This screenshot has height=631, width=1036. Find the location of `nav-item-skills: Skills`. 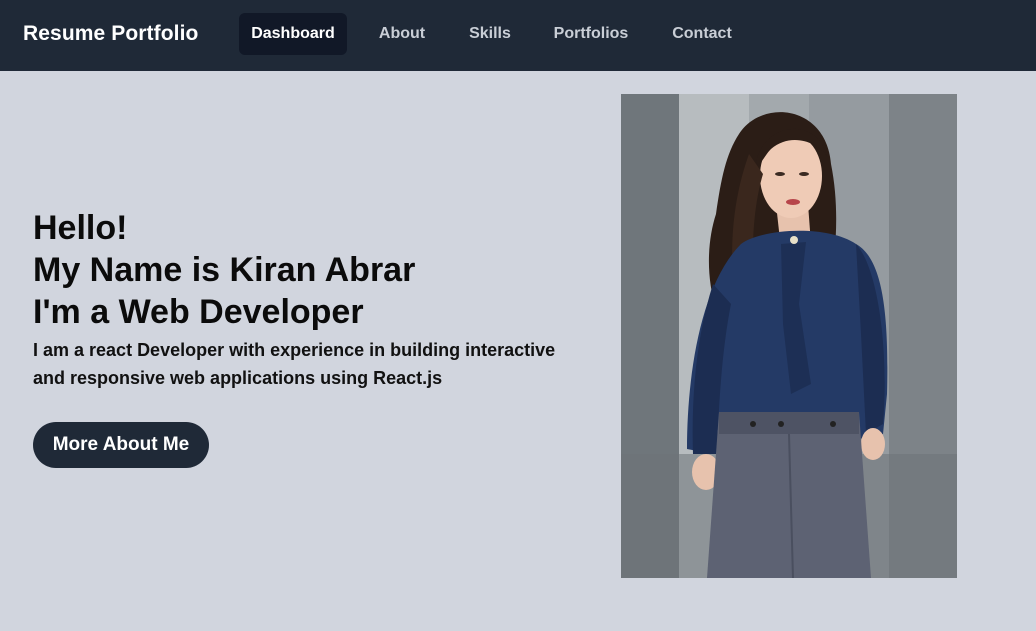

nav-item-skills: Skills is located at coordinates (490, 34).